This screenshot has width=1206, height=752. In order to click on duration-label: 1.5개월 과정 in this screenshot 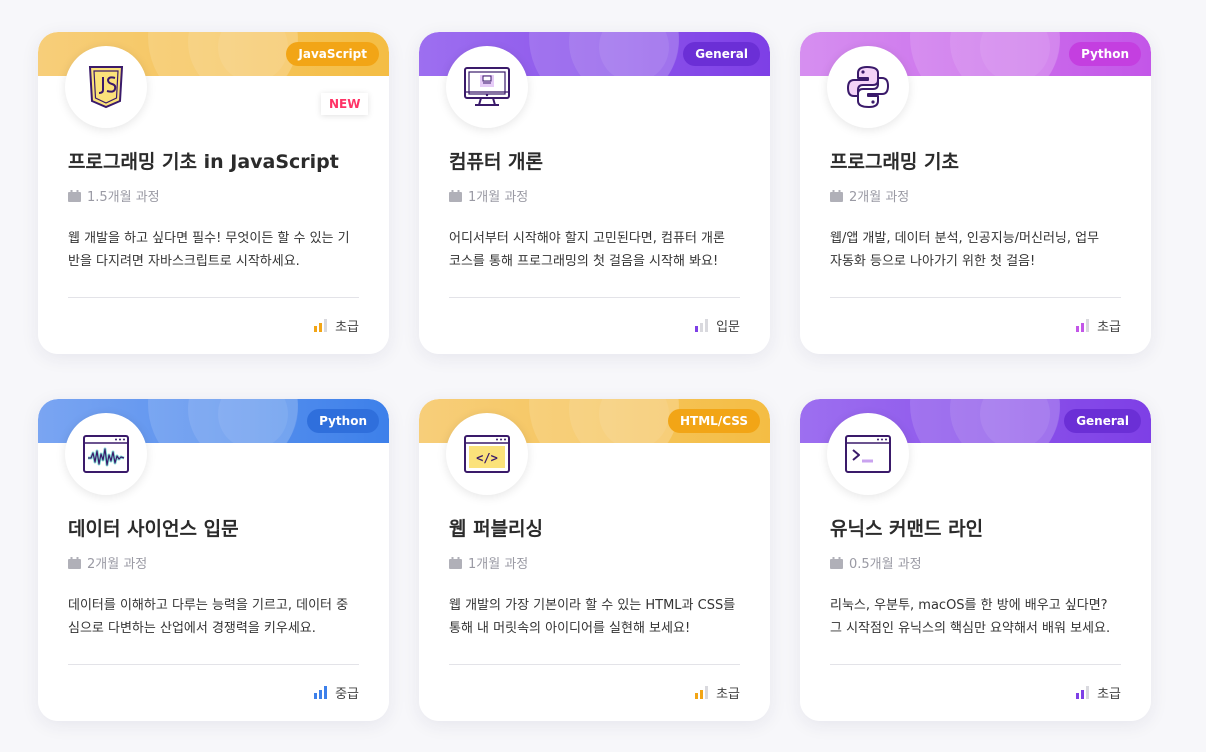, I will do `click(123, 197)`.